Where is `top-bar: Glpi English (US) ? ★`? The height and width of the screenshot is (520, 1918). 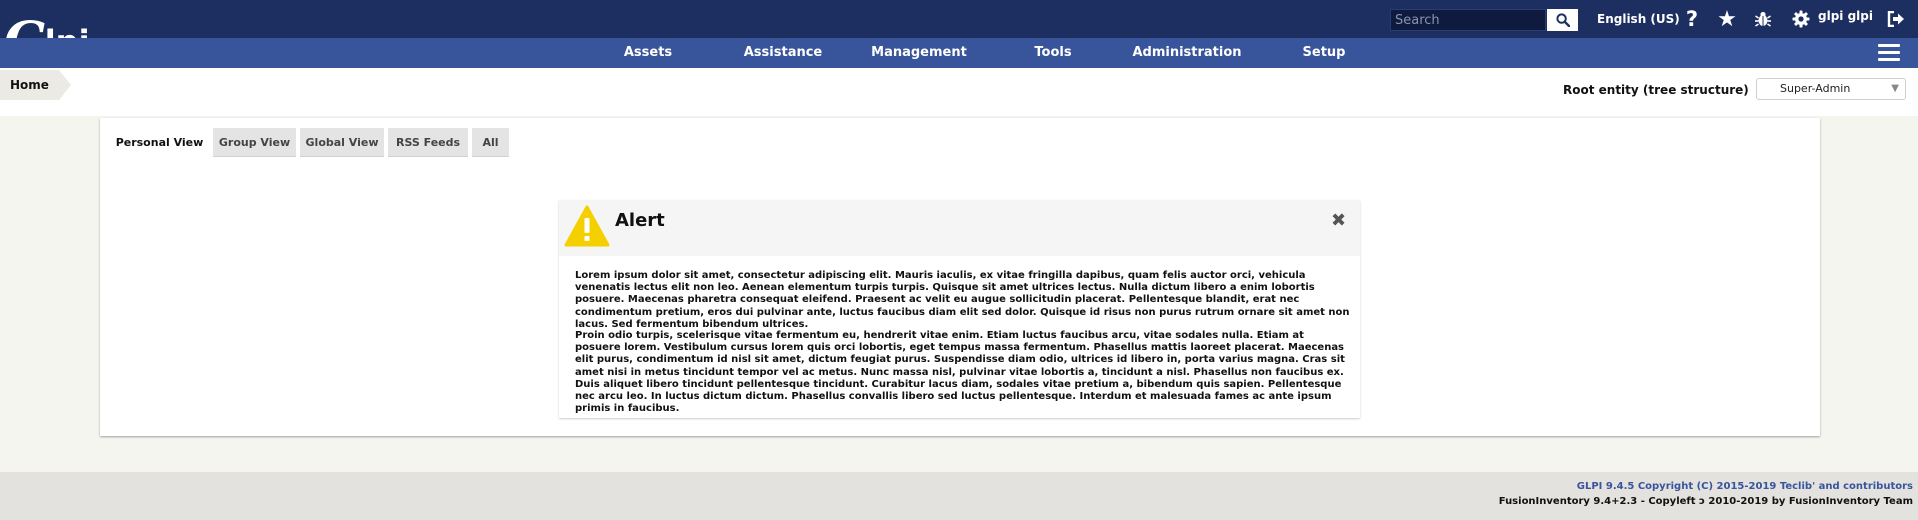 top-bar: Glpi English (US) ? ★ is located at coordinates (959, 32).